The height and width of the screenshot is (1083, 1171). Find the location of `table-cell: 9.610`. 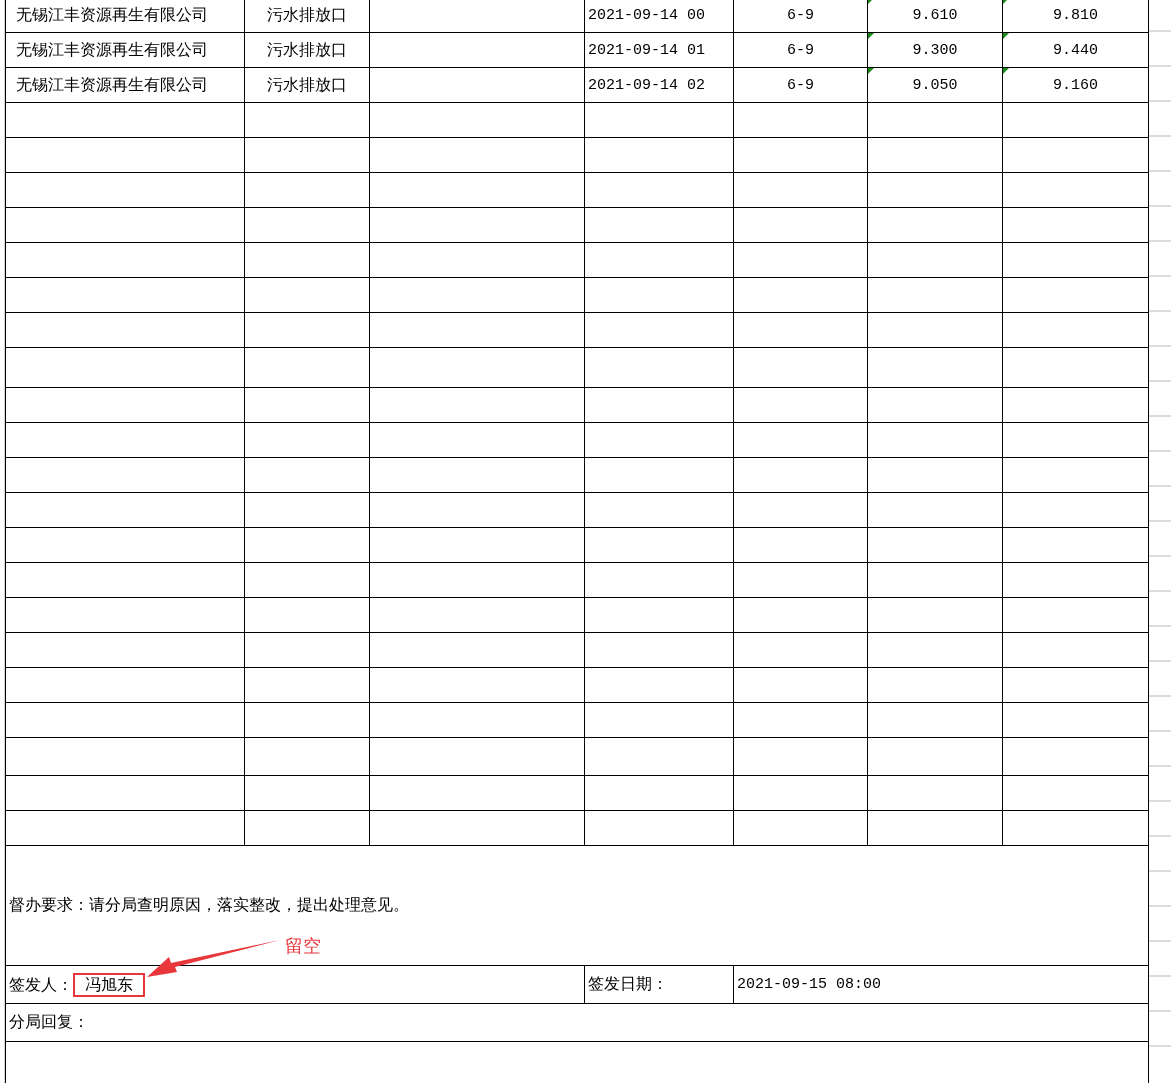

table-cell: 9.610 is located at coordinates (935, 16).